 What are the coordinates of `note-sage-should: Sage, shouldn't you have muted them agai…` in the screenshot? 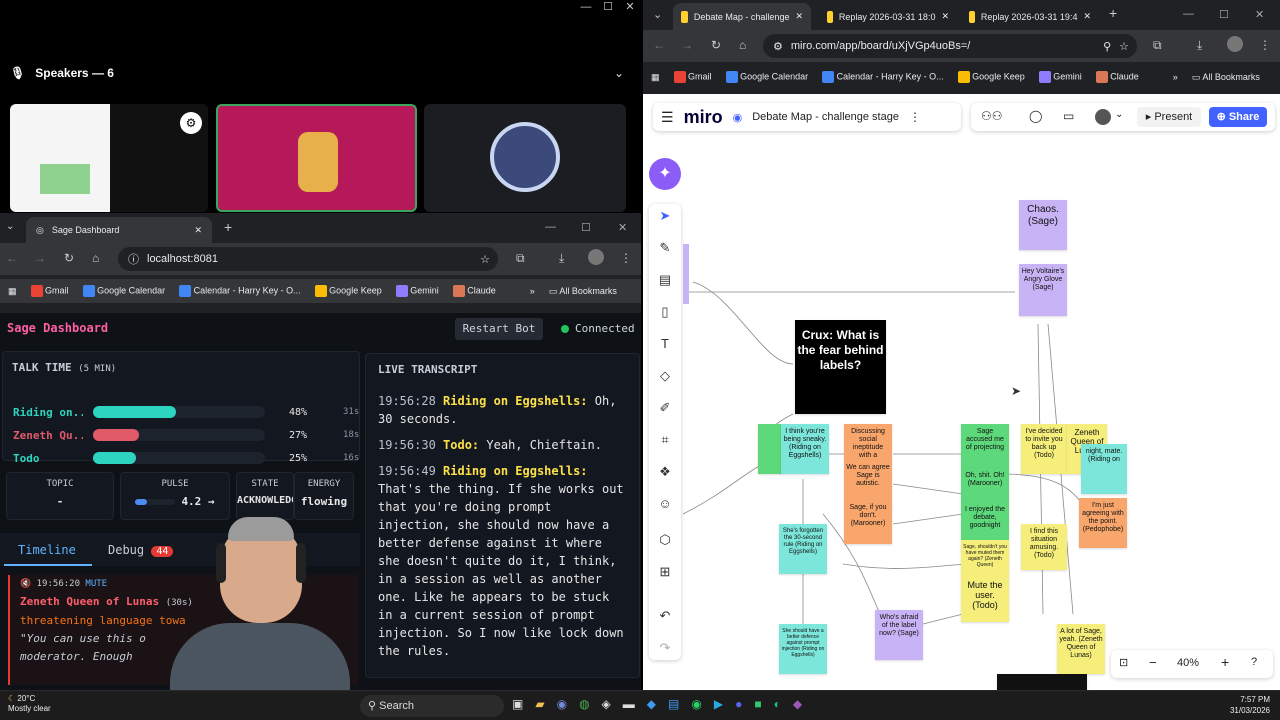 It's located at (985, 558).